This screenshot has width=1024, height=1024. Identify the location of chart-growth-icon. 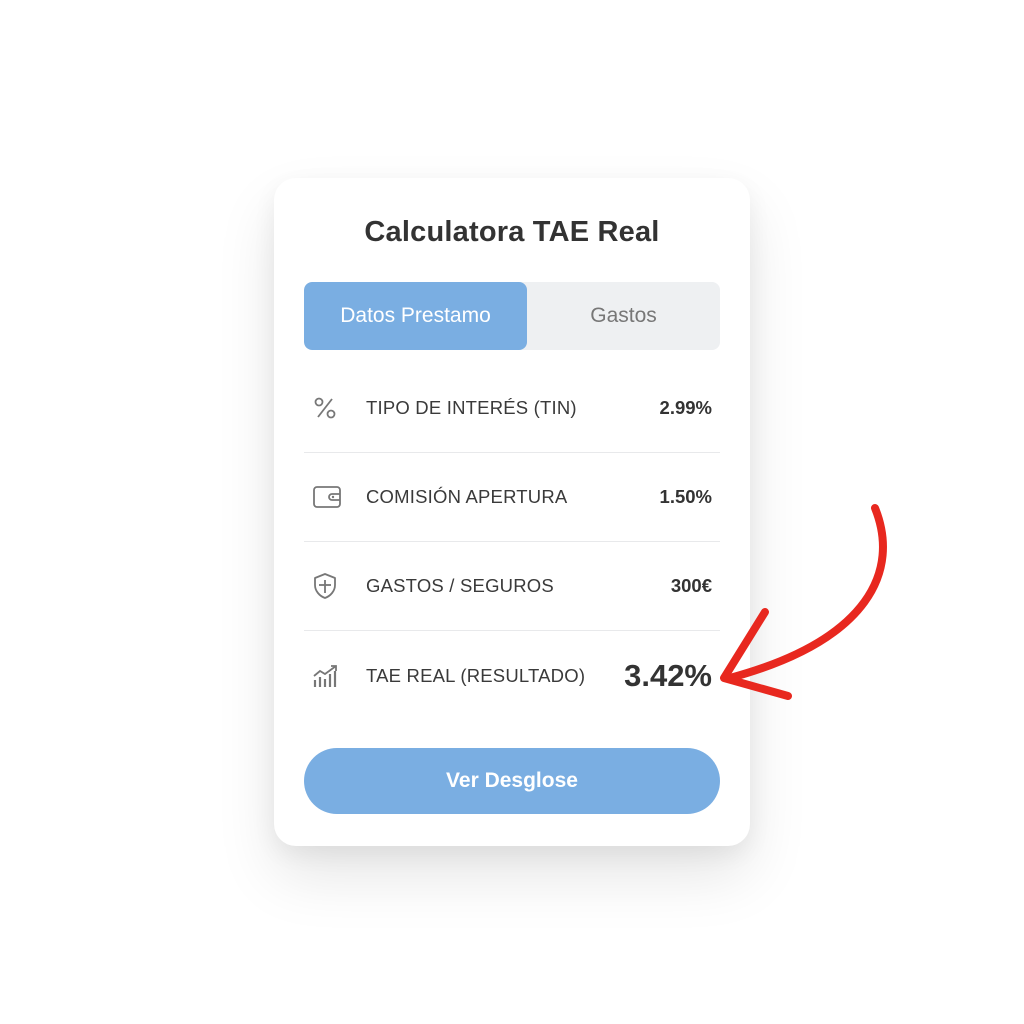
(332, 676).